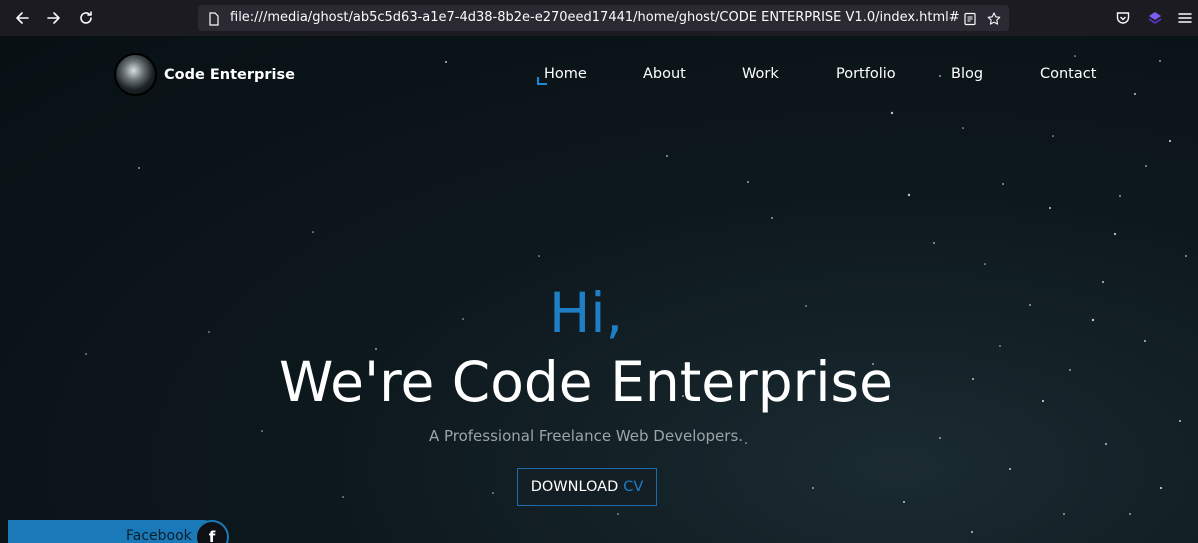 This screenshot has width=1198, height=543. I want to click on nav-blog: Blog, so click(967, 74).